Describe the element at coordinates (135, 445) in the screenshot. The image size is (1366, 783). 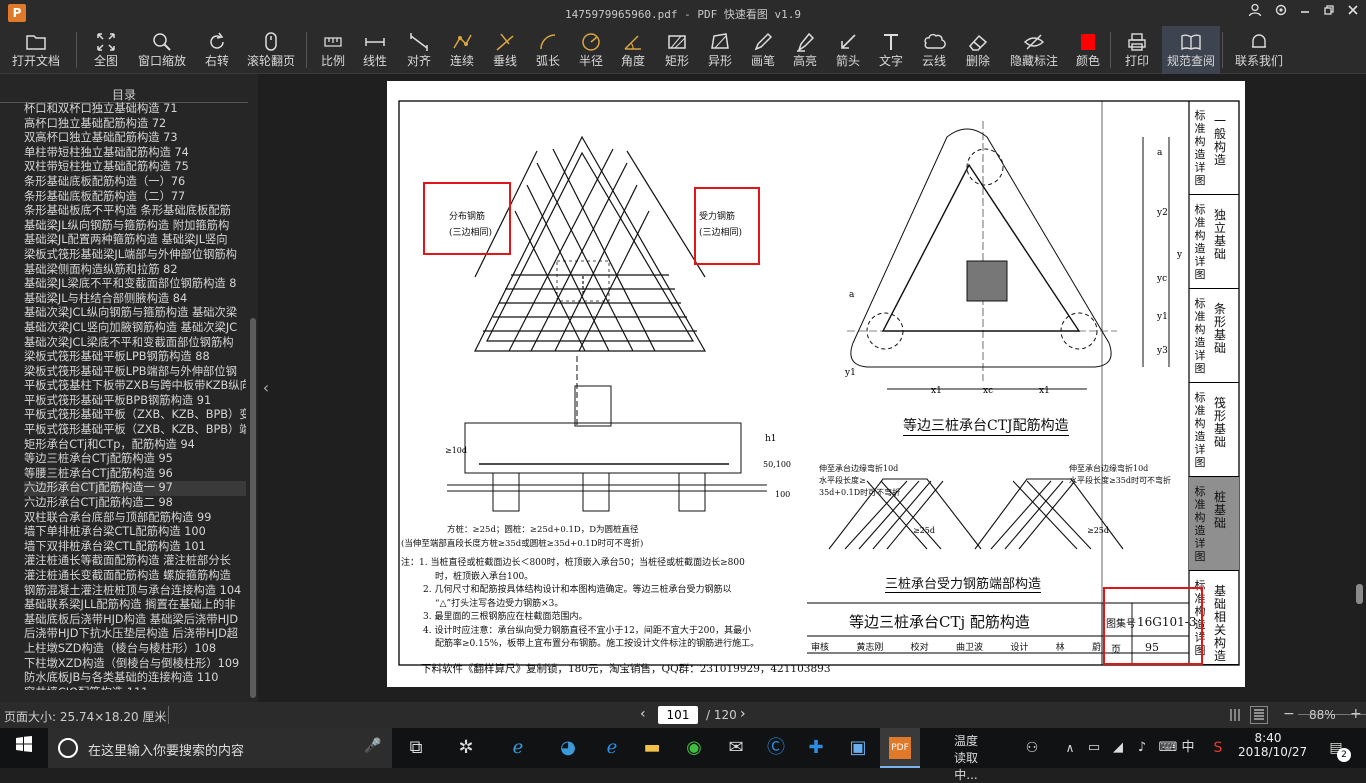
I see `toc-item: 矩形承台CTj和CTp，配筋构造 94` at that location.